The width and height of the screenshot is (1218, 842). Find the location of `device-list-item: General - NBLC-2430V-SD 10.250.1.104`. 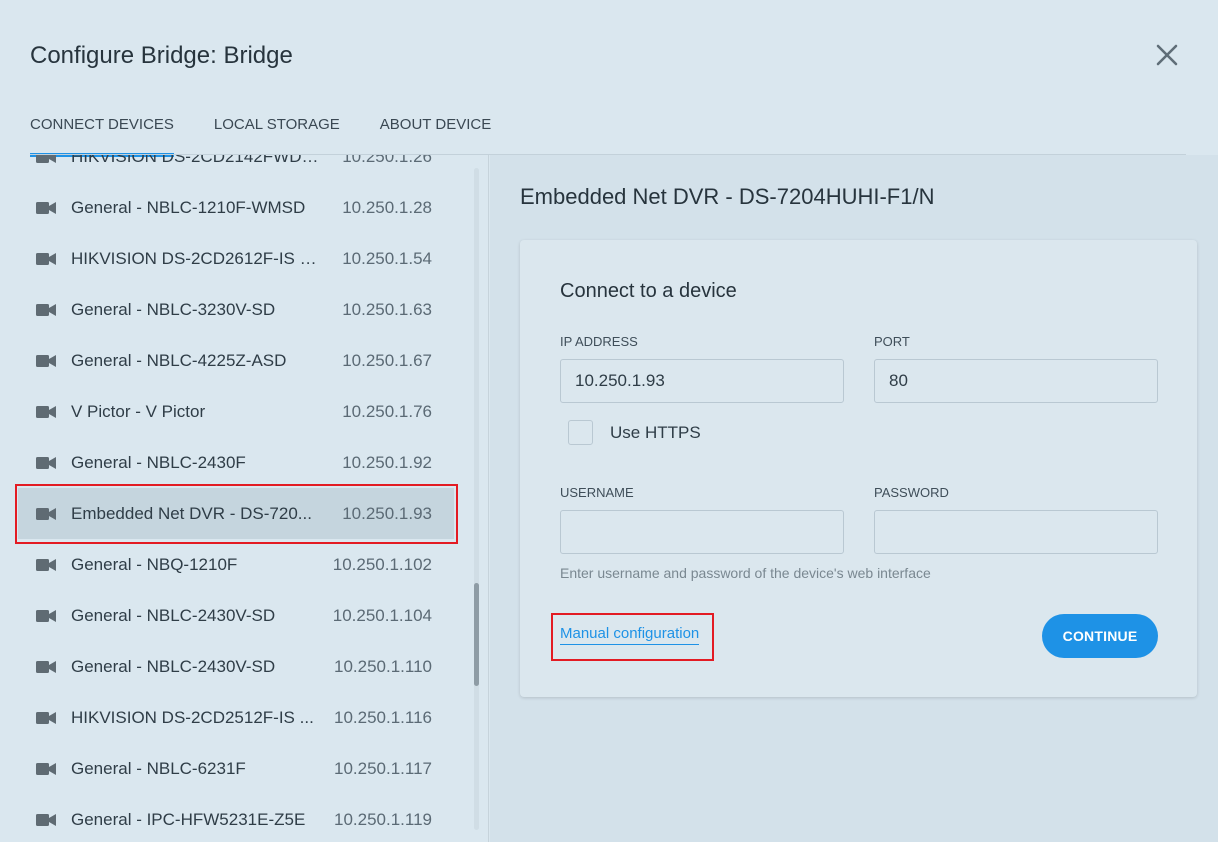

device-list-item: General - NBLC-2430V-SD 10.250.1.104 is located at coordinates (236, 615).